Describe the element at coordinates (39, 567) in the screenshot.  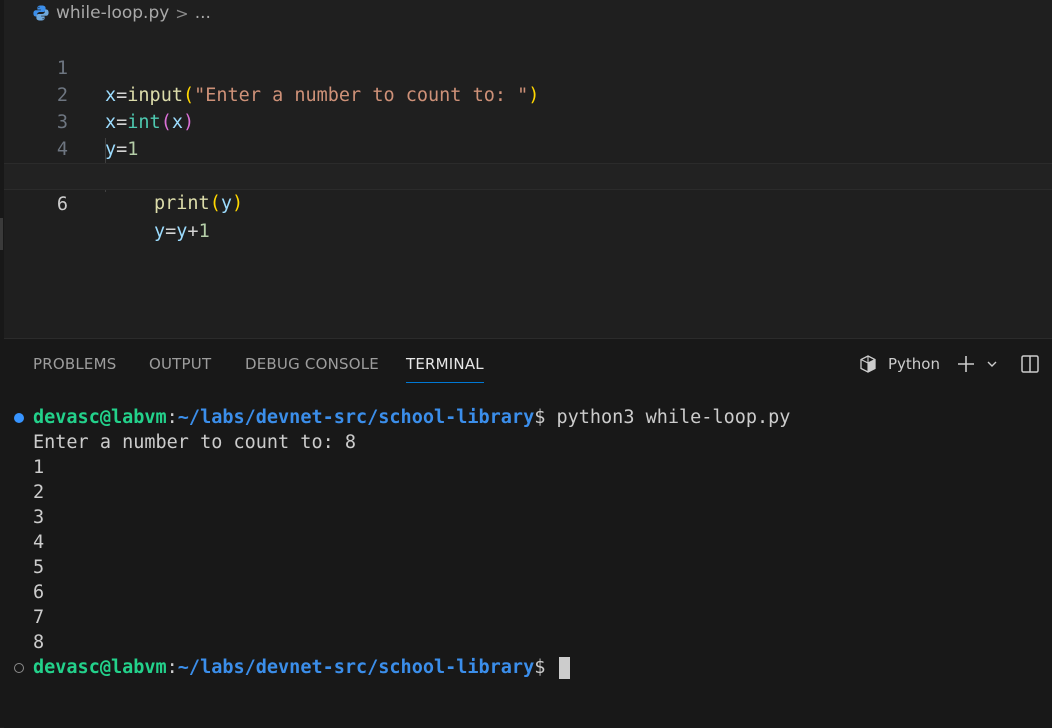
I see `terminal-output-line: 5` at that location.